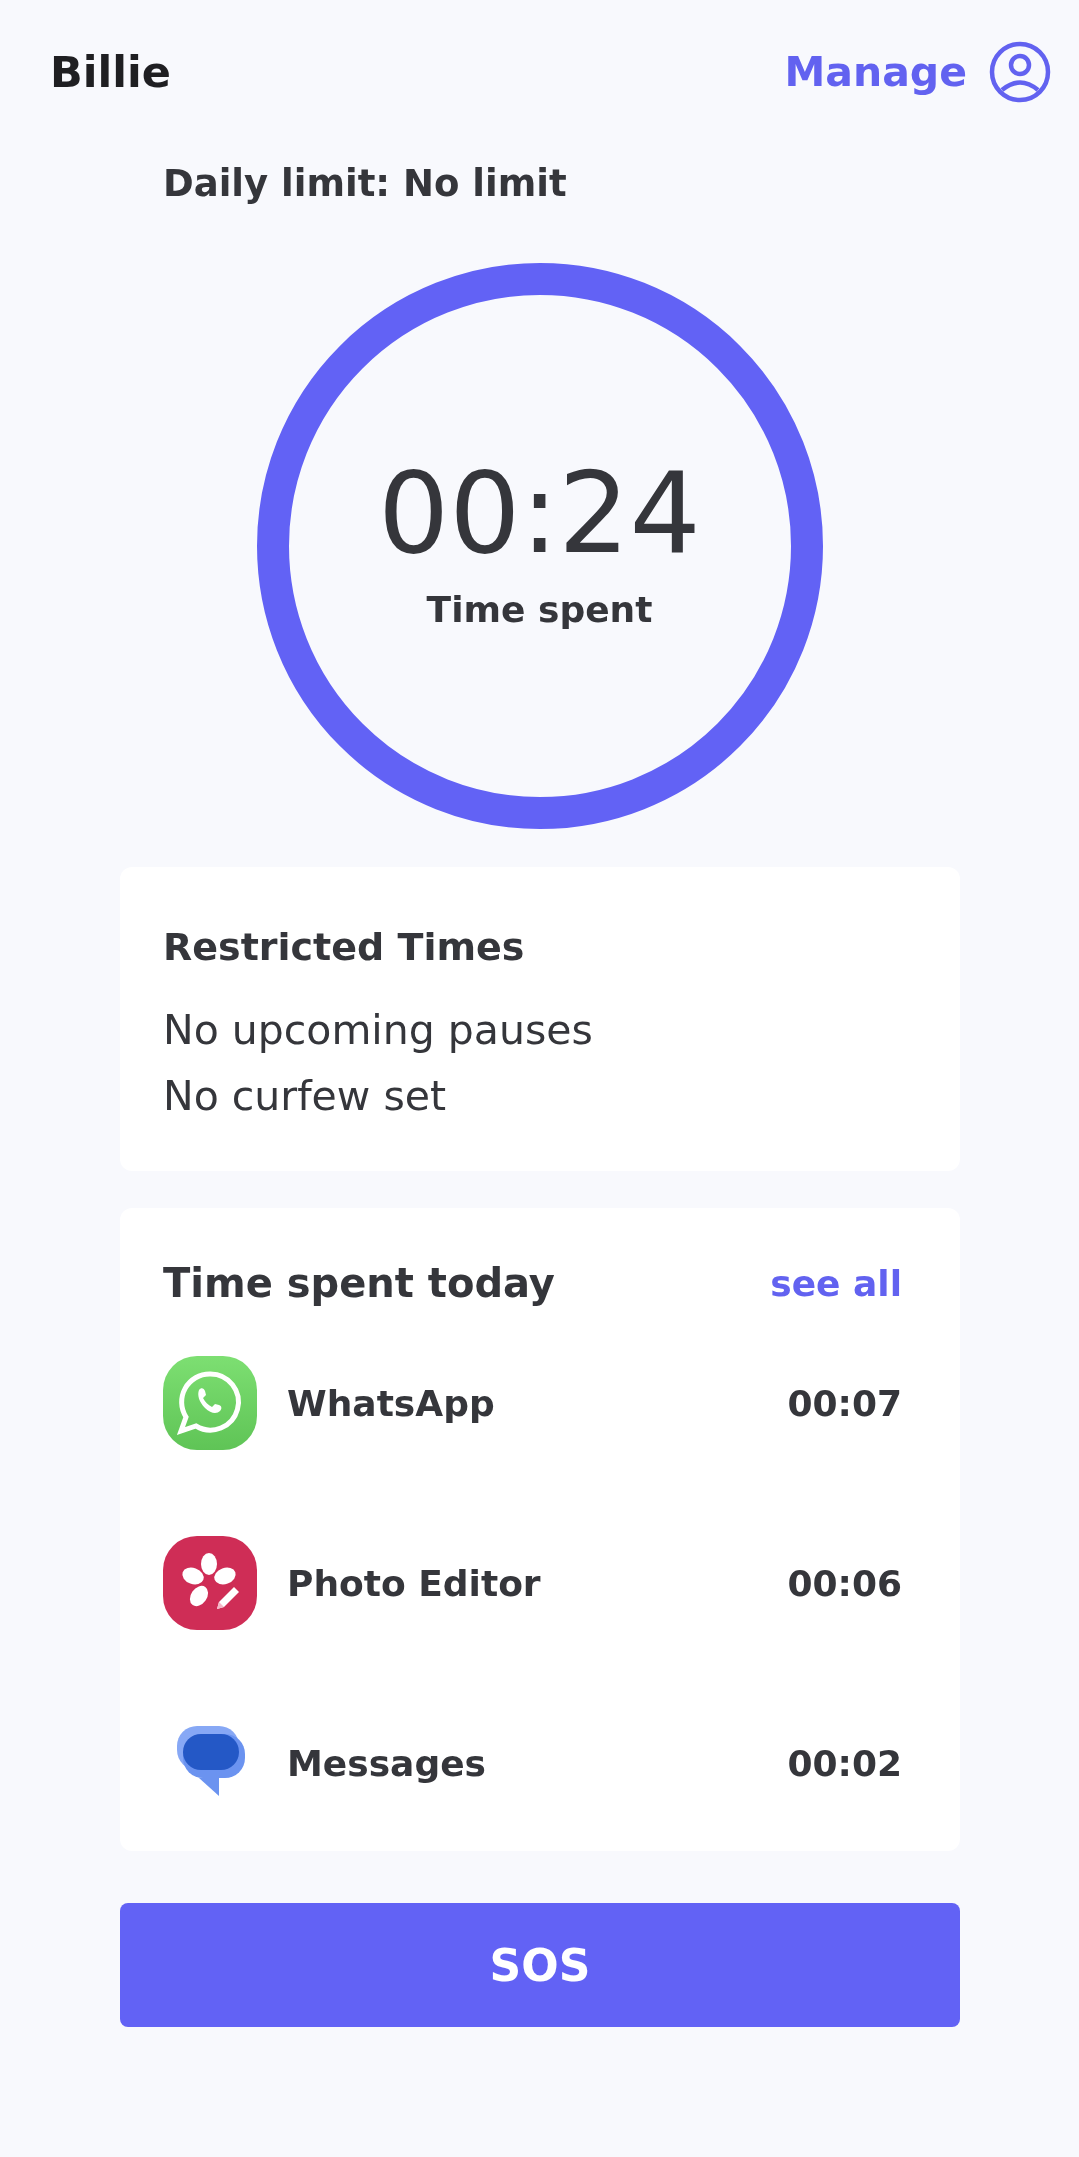 This screenshot has height=2157, width=1079. What do you see at coordinates (359, 1283) in the screenshot?
I see `card-title: Time spent today` at bounding box center [359, 1283].